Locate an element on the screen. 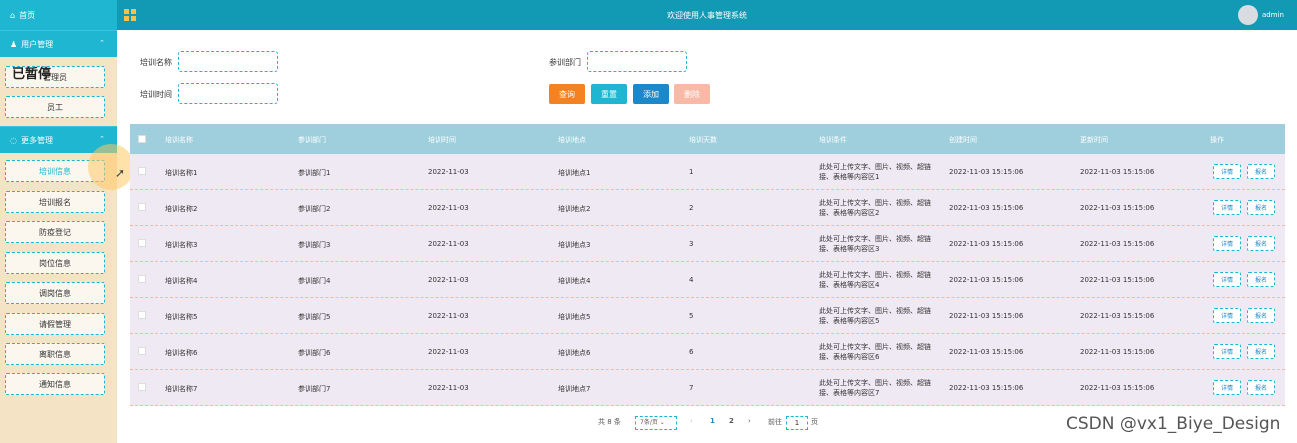 The height and width of the screenshot is (443, 1297). column-header: 培训天数 is located at coordinates (703, 140).